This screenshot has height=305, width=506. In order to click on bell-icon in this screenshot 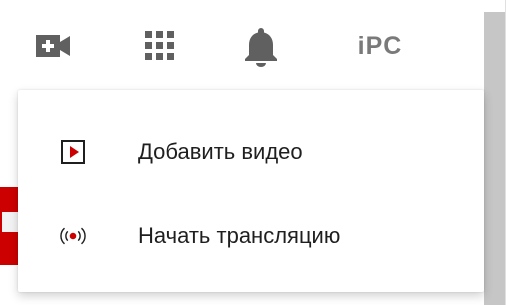, I will do `click(261, 47)`.